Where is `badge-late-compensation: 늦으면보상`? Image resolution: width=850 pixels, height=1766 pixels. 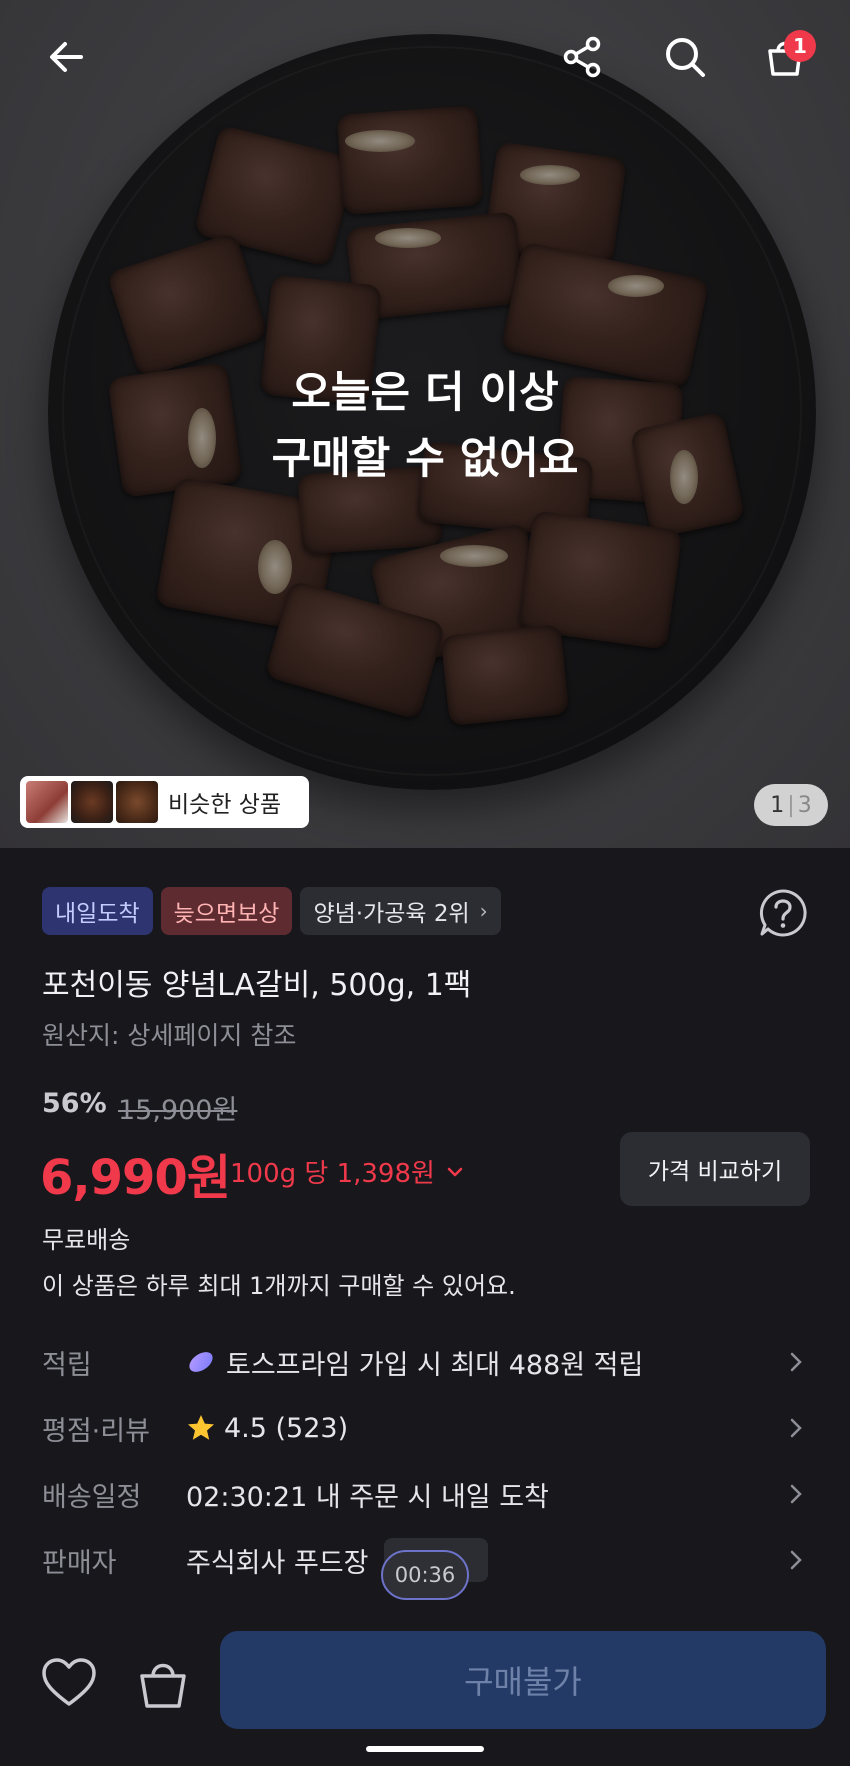
badge-late-compensation: 늦으면보상 is located at coordinates (226, 911).